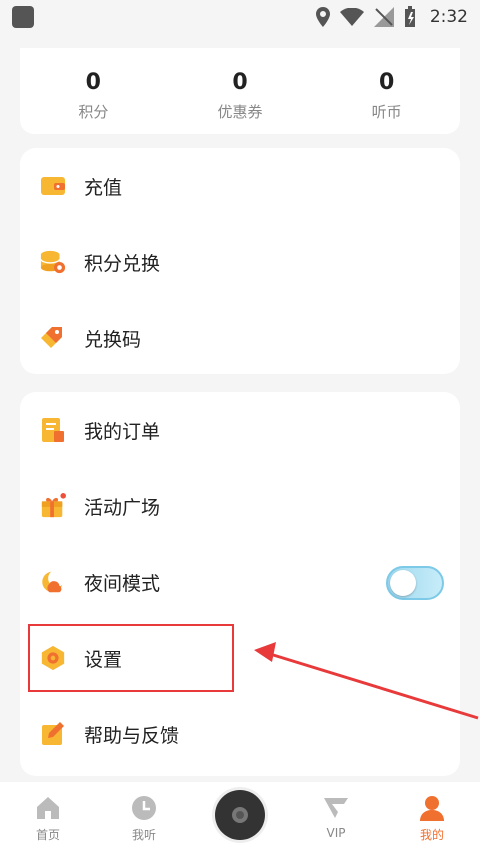 The image size is (480, 853). Describe the element at coordinates (432, 808) in the screenshot. I see `user-icon` at that location.